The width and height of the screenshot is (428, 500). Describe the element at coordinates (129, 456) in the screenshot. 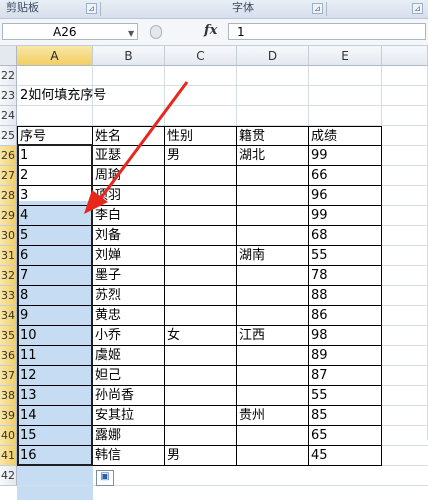

I see `table-cell: 韩信` at that location.